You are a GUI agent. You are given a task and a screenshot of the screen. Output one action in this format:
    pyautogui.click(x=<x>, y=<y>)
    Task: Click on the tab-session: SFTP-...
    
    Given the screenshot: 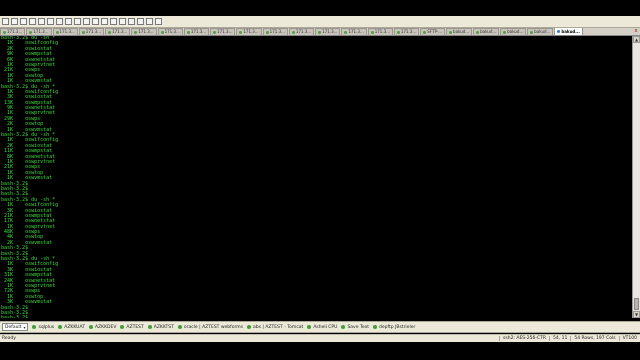 What is the action you would take?
    pyautogui.click(x=433, y=31)
    